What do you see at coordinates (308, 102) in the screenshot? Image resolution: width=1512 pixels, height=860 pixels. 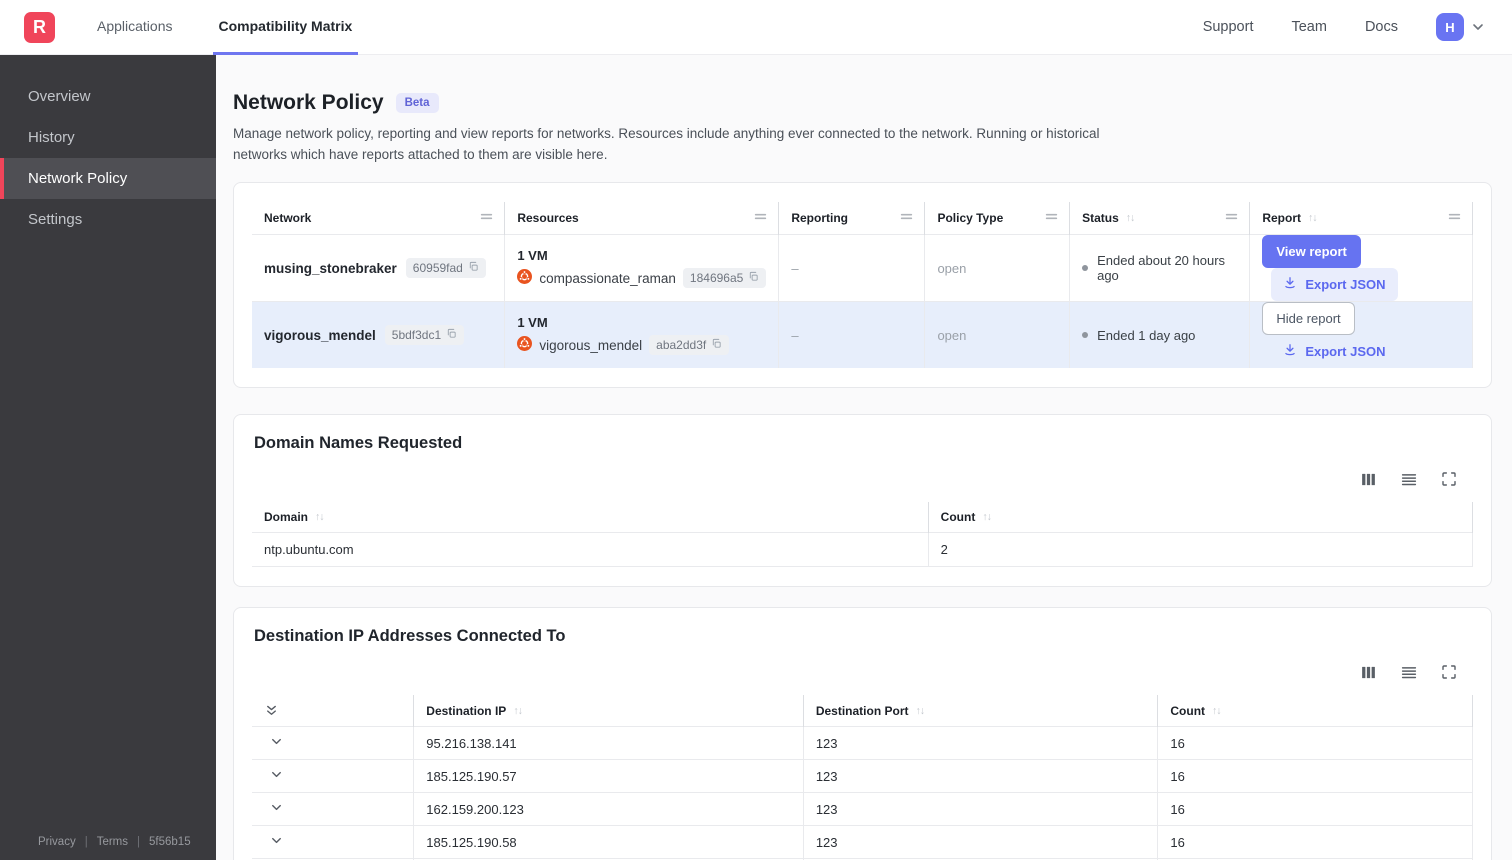 I see `page-title: Network Policy` at bounding box center [308, 102].